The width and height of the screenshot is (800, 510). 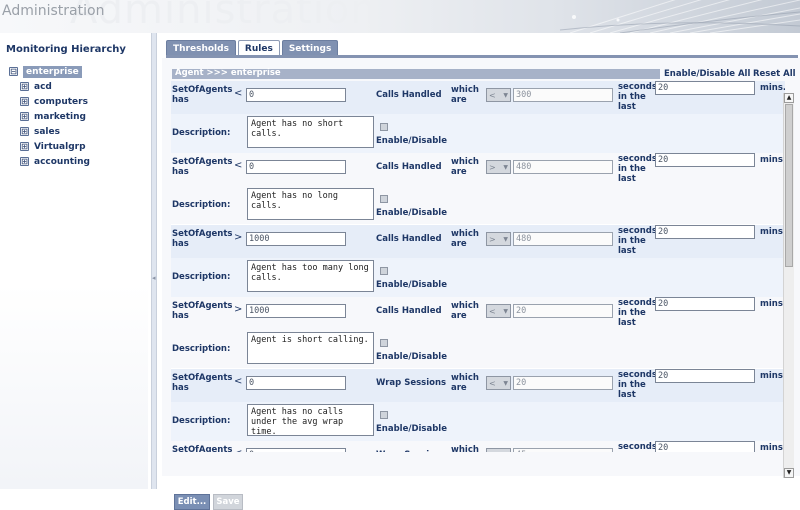 What do you see at coordinates (47, 132) in the screenshot?
I see `tree-node-label: sales` at bounding box center [47, 132].